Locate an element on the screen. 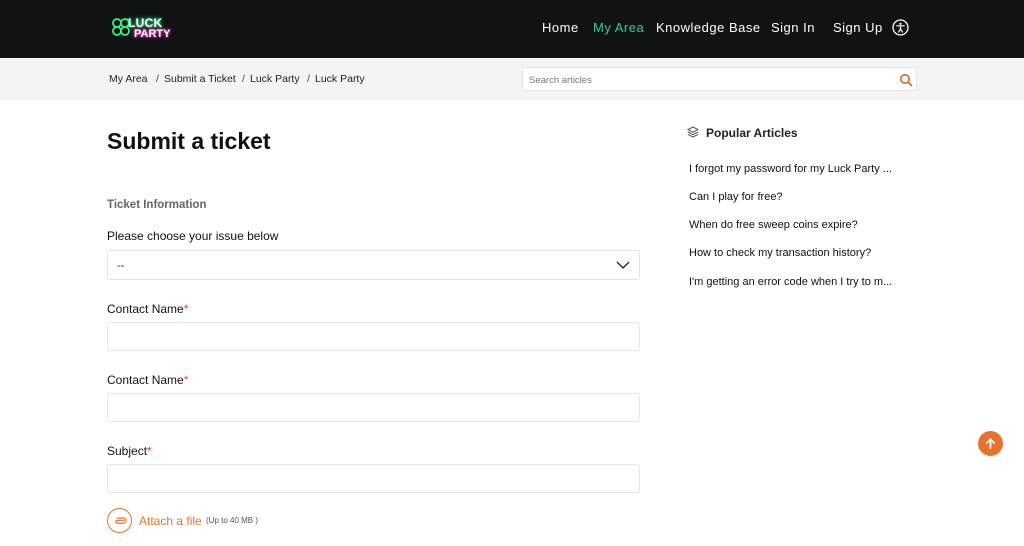 The height and width of the screenshot is (546, 1024). issue-select: -- is located at coordinates (373, 265).